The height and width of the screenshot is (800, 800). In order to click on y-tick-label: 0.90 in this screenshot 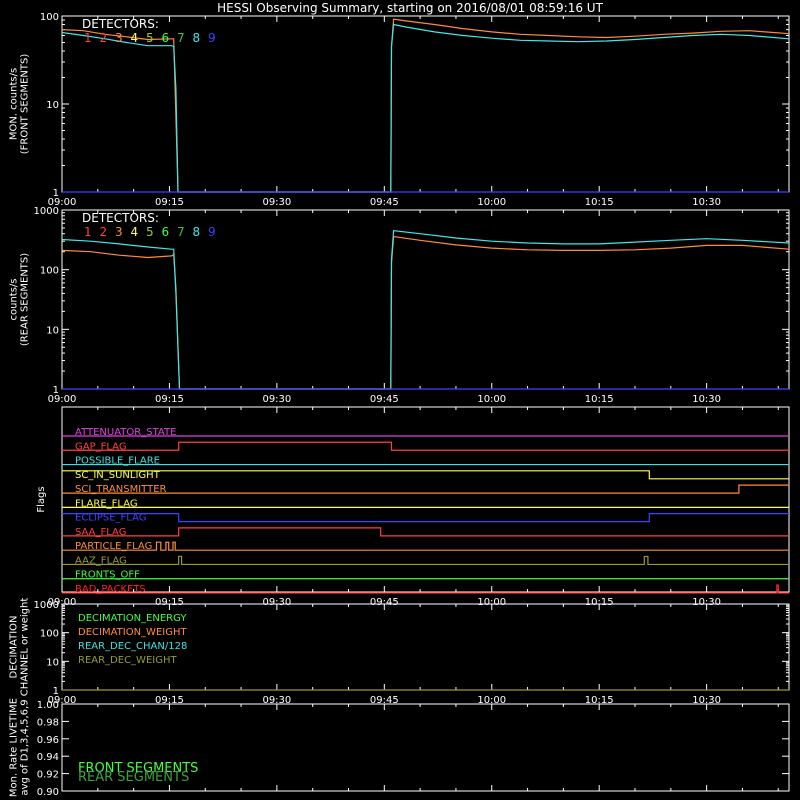, I will do `click(48, 792)`.